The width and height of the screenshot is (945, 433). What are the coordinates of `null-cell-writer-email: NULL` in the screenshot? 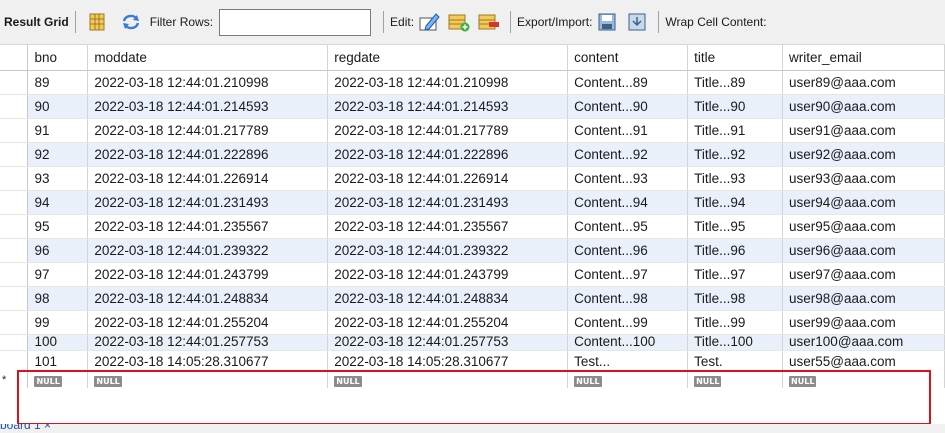 It's located at (863, 380).